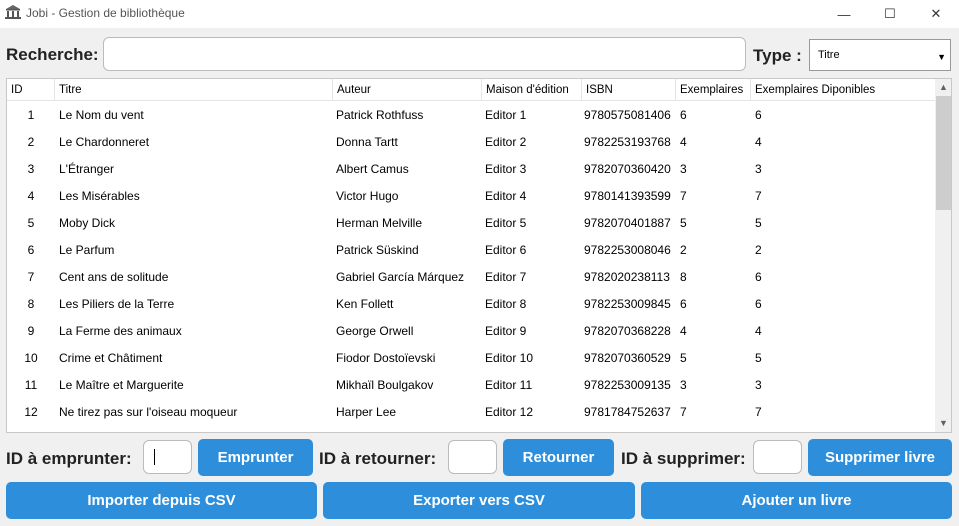  What do you see at coordinates (509, 385) in the screenshot?
I see `cell-editeur: Editor 11` at bounding box center [509, 385].